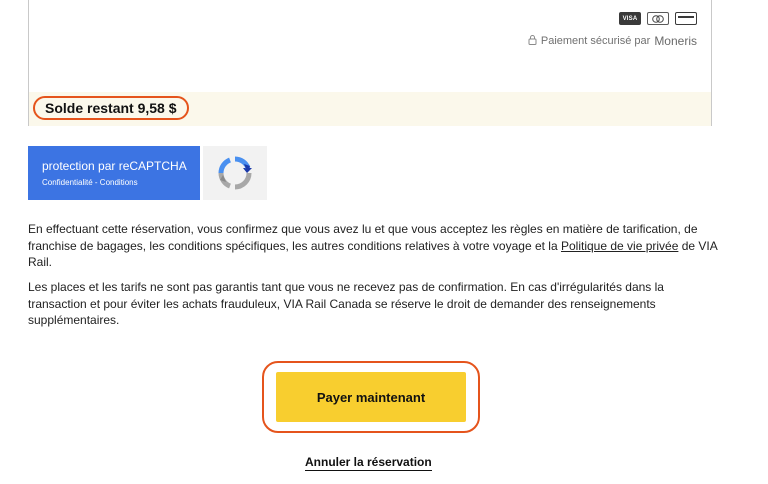  What do you see at coordinates (532, 41) in the screenshot?
I see `lock-icon` at bounding box center [532, 41].